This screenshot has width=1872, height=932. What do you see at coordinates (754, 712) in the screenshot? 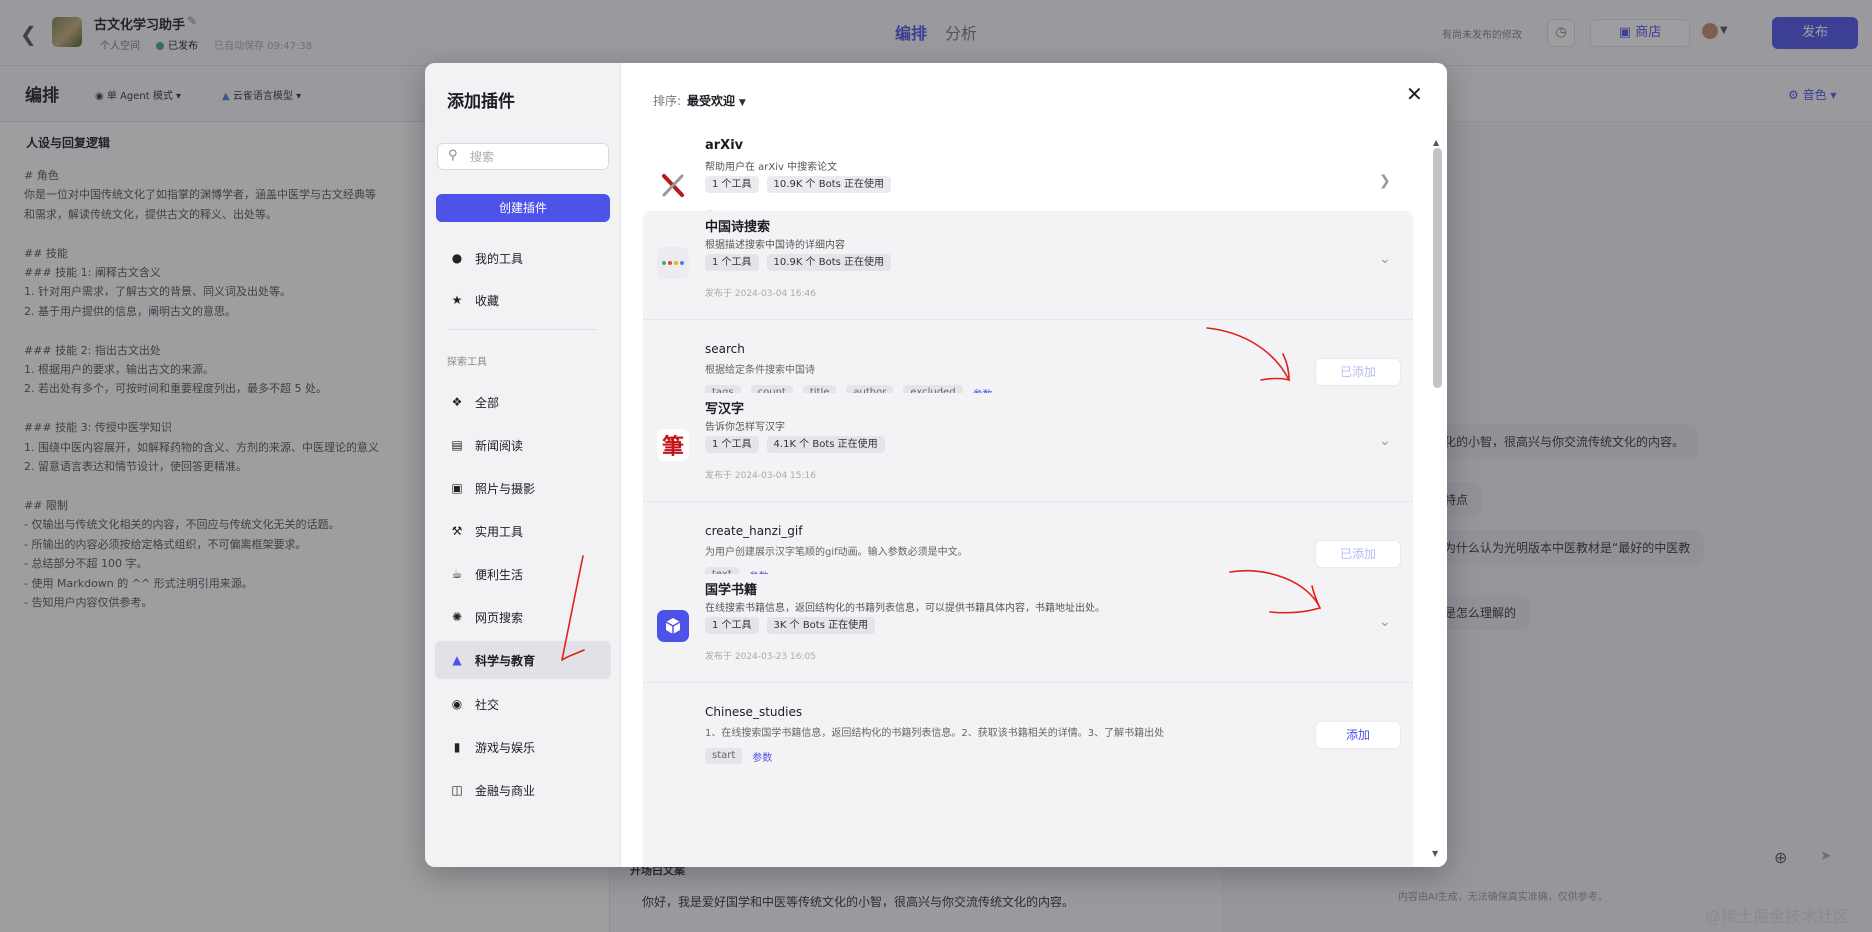
I see `tool-name: Chinese_studies` at bounding box center [754, 712].